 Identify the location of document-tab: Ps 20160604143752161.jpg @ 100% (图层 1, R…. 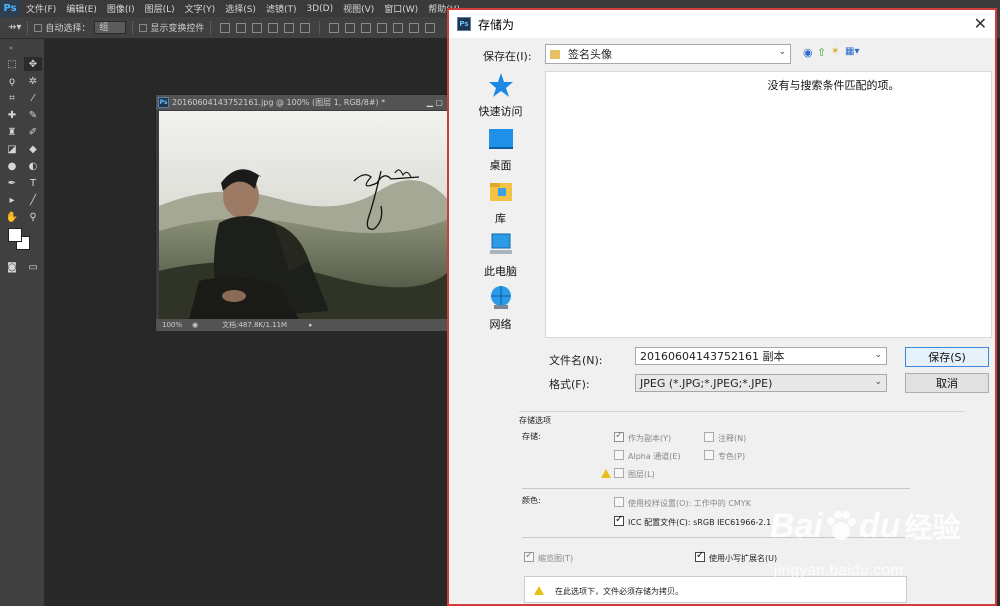
(301, 102).